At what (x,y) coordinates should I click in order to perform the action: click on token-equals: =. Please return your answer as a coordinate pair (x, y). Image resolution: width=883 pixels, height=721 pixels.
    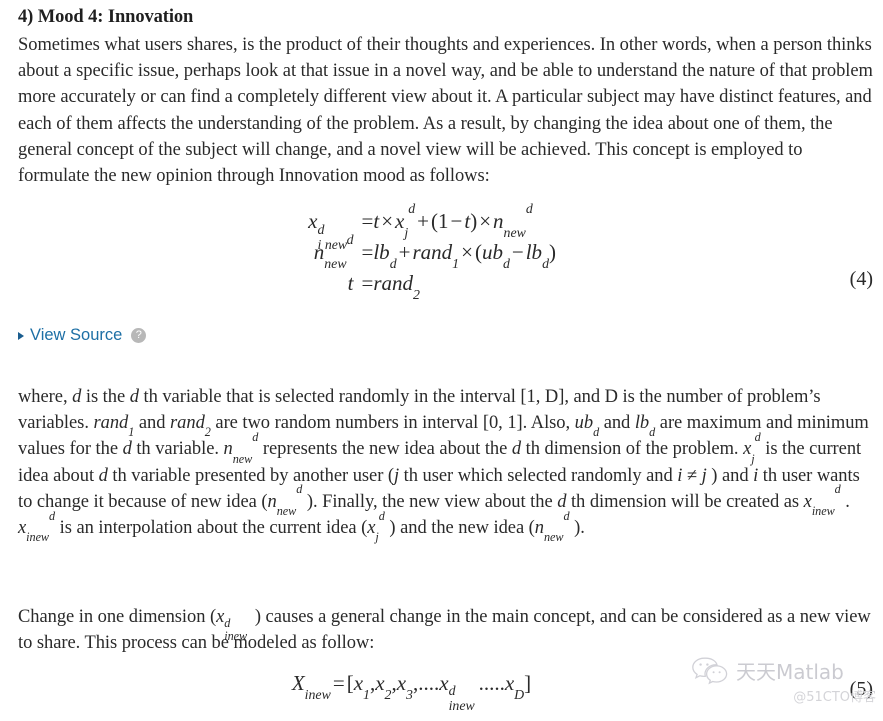
    Looking at the image, I should click on (367, 221).